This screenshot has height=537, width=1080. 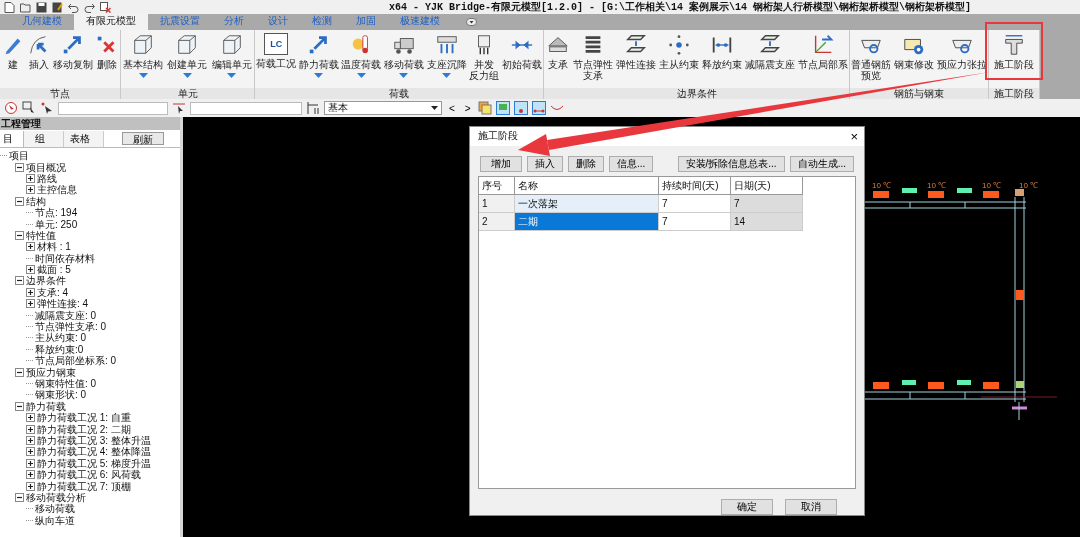 I want to click on refresh-button: 刷新, so click(x=143, y=138).